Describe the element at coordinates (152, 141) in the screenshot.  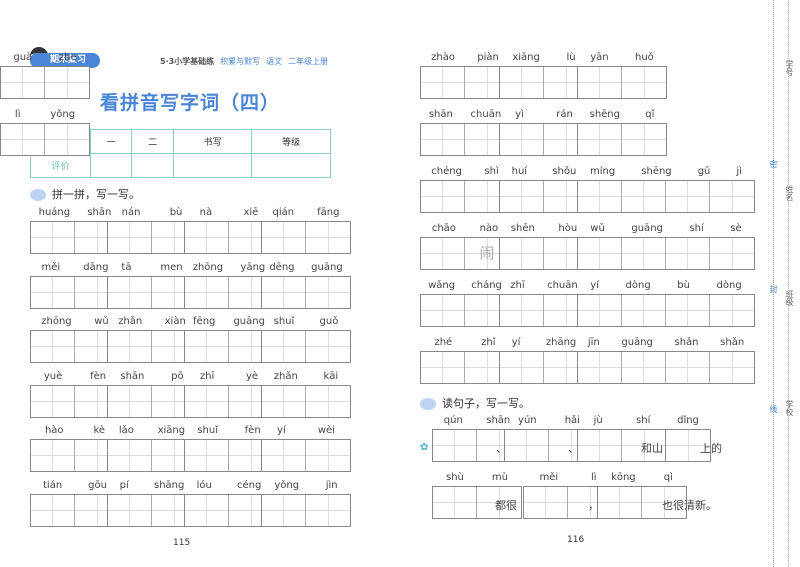
I see `table-header: 二` at that location.